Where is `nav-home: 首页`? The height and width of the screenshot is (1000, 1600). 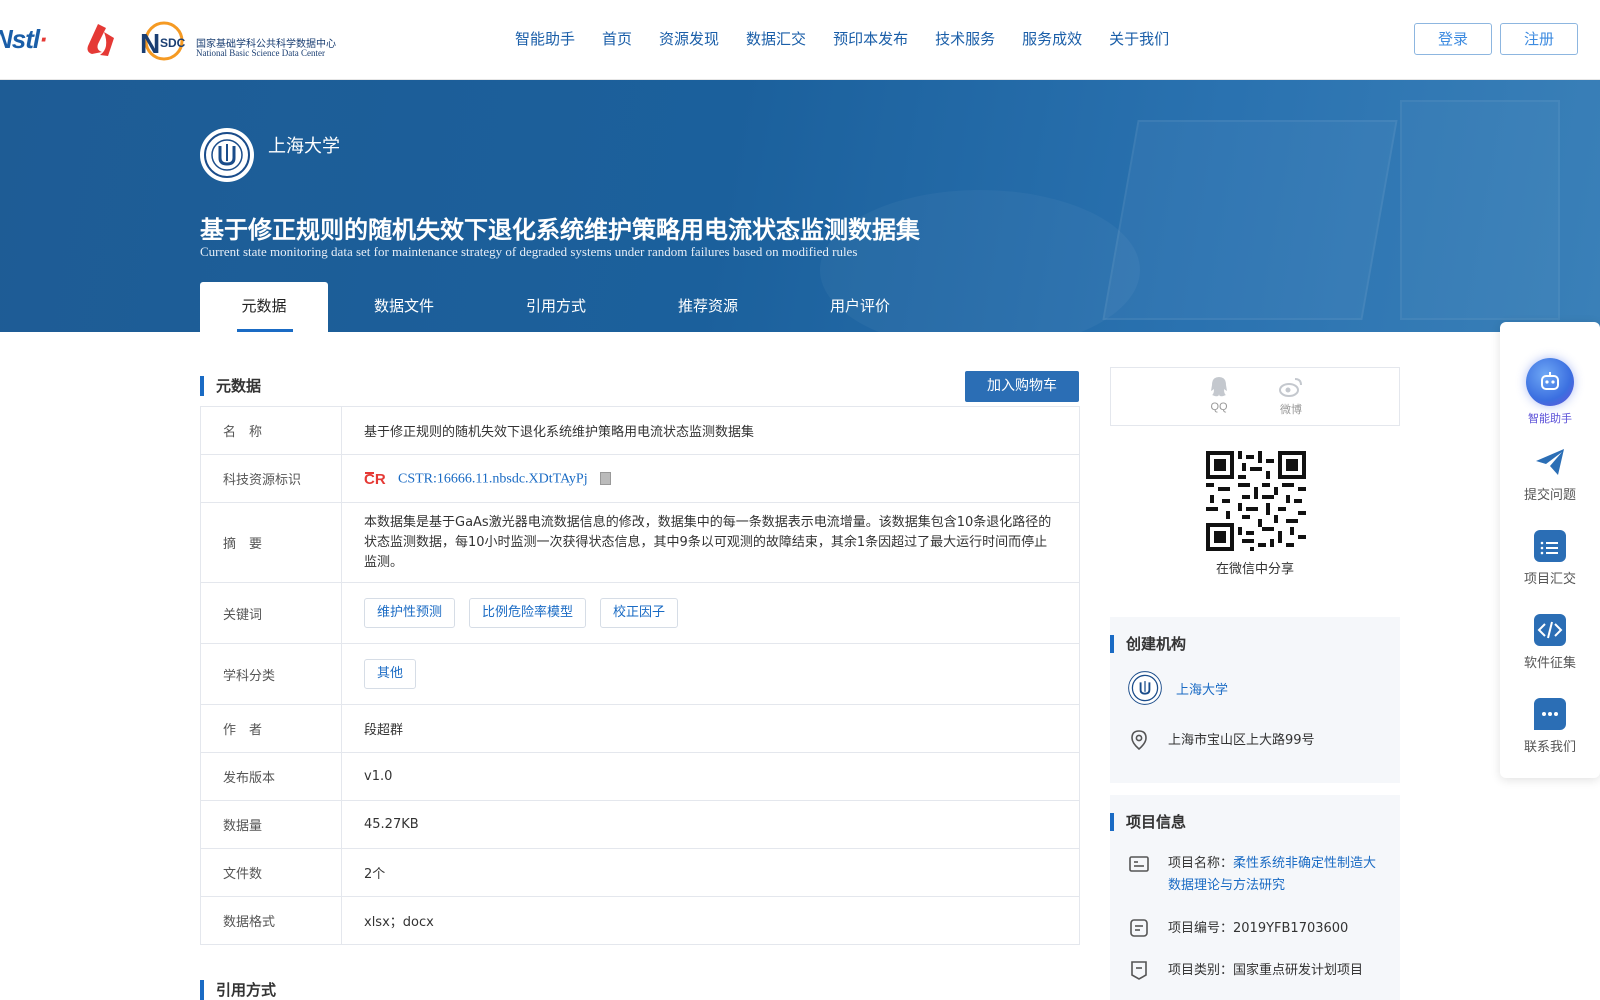
nav-home: 首页 is located at coordinates (617, 38).